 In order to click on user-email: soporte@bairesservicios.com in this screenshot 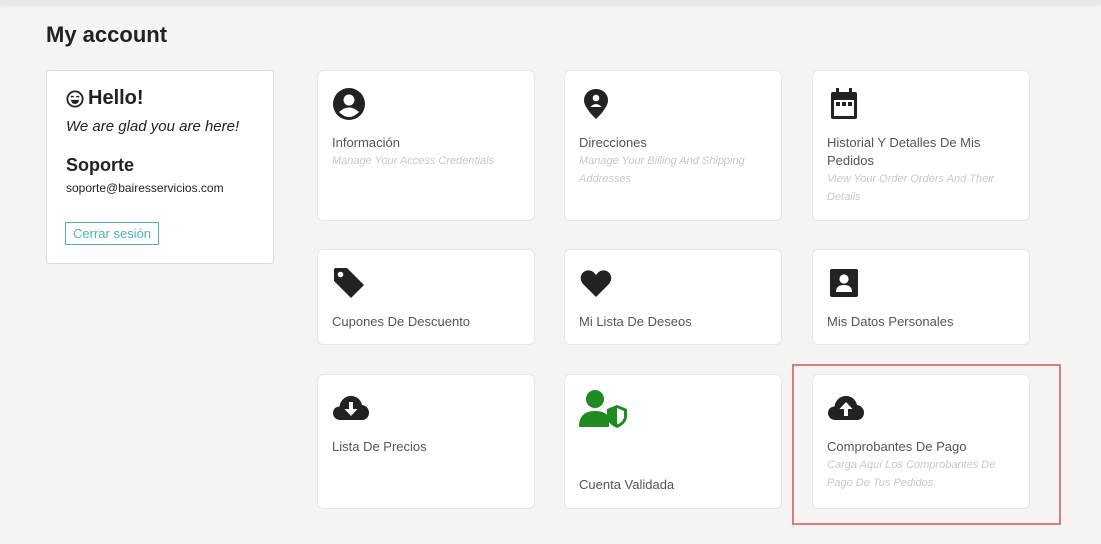, I will do `click(145, 188)`.